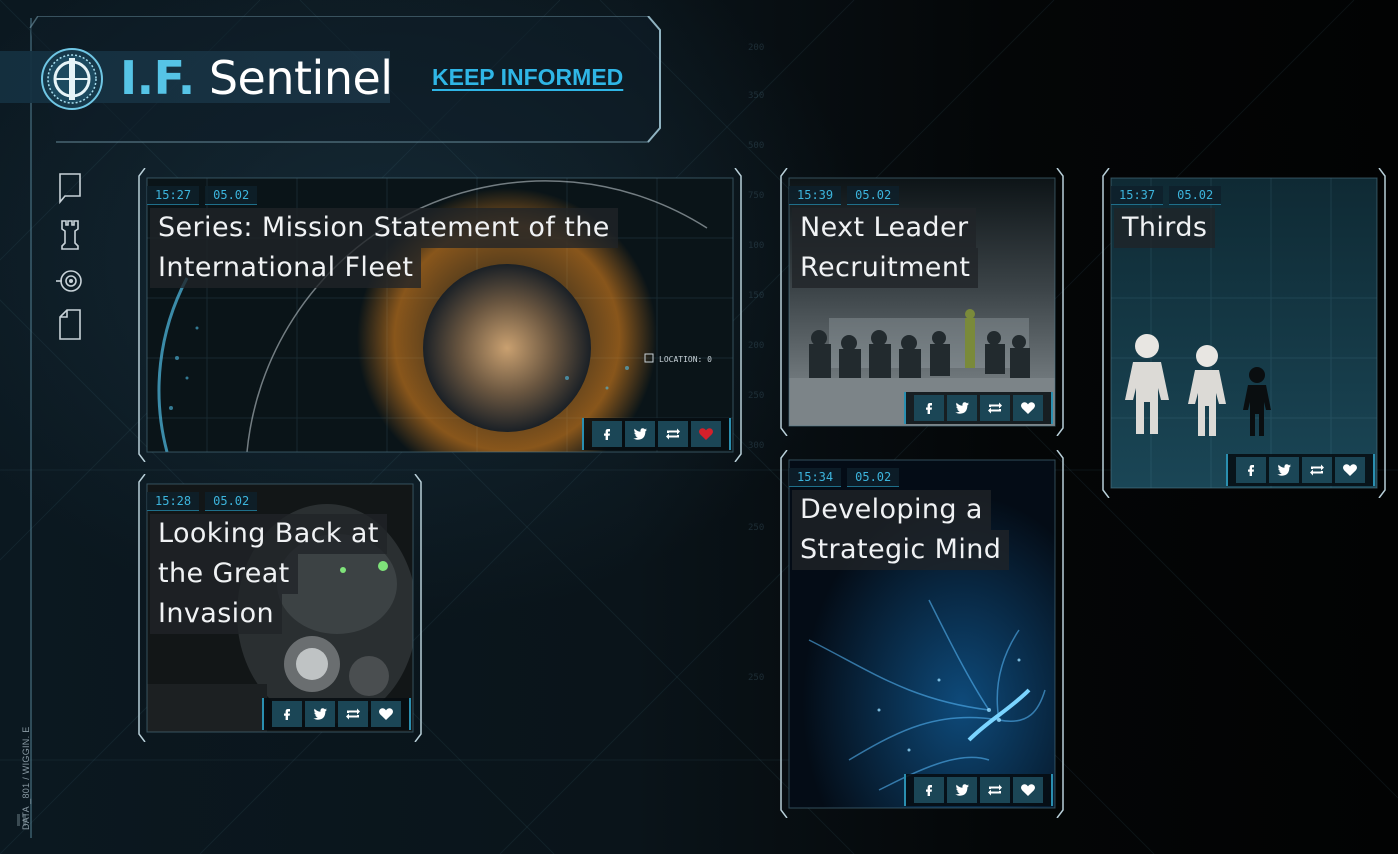 The height and width of the screenshot is (854, 1398). Describe the element at coordinates (202, 501) in the screenshot. I see `card-timestamp: 15:28 05.02` at that location.